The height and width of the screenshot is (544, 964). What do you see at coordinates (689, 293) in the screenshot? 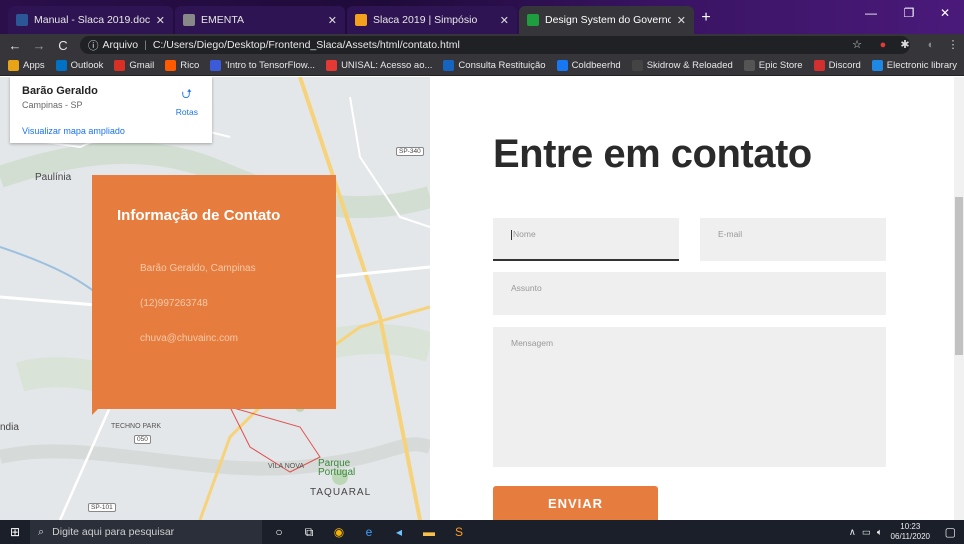
I see `subject-input: Assunto` at bounding box center [689, 293].